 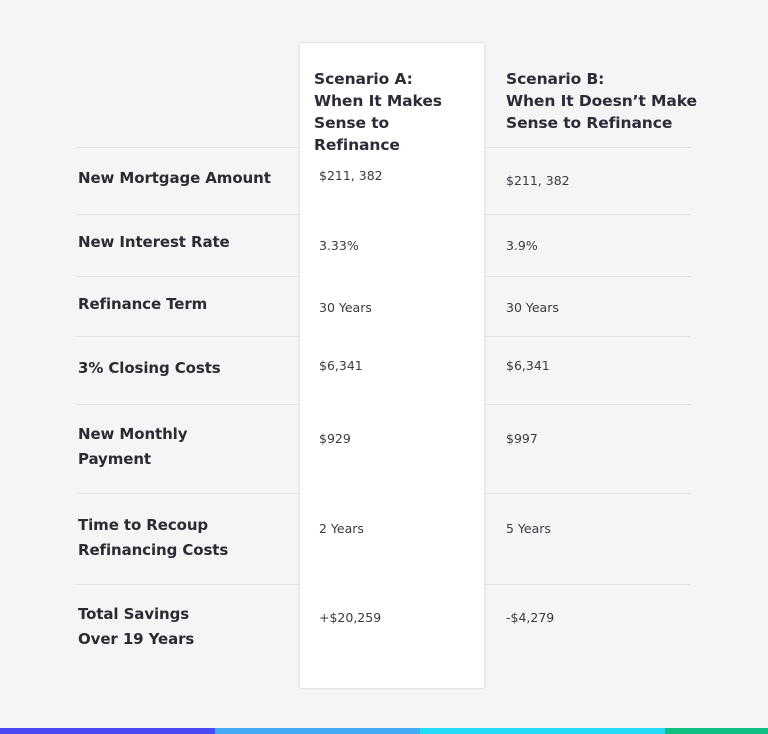 I want to click on row-label: 3% Closing Costs, so click(x=183, y=368).